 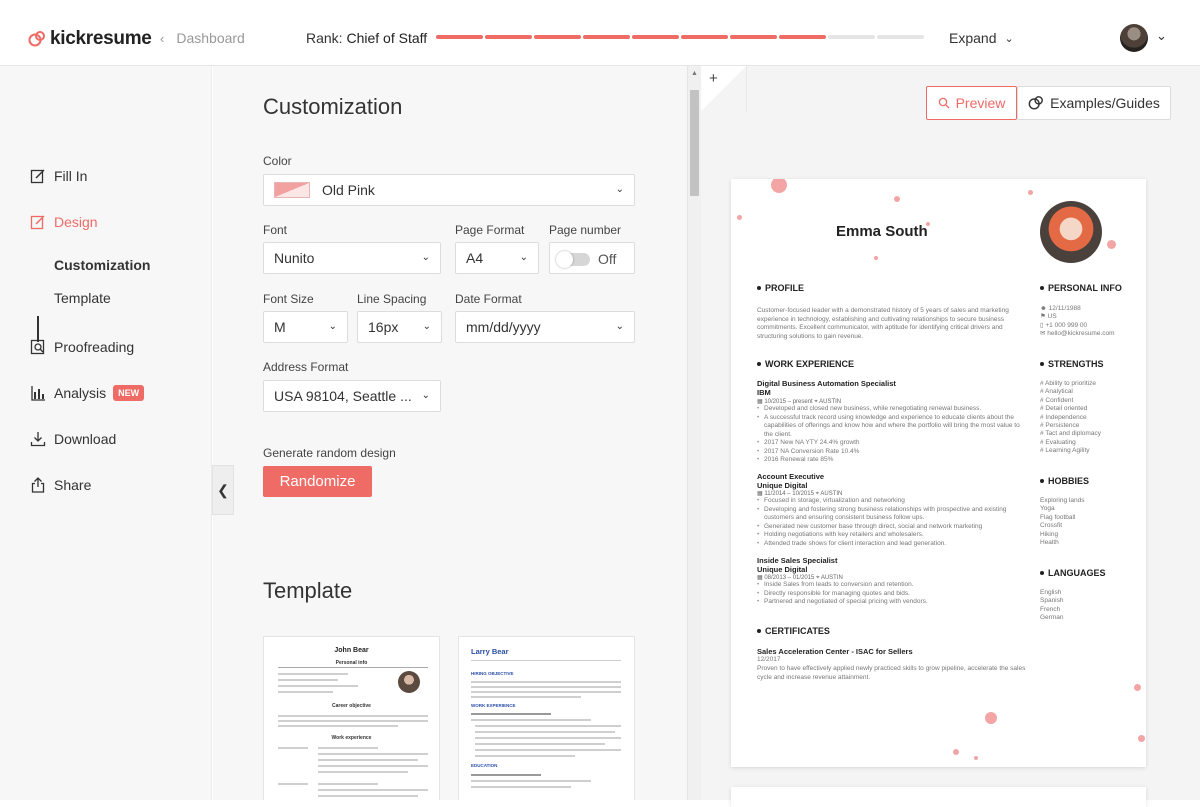 I want to click on user-avatar, so click(x=1134, y=38).